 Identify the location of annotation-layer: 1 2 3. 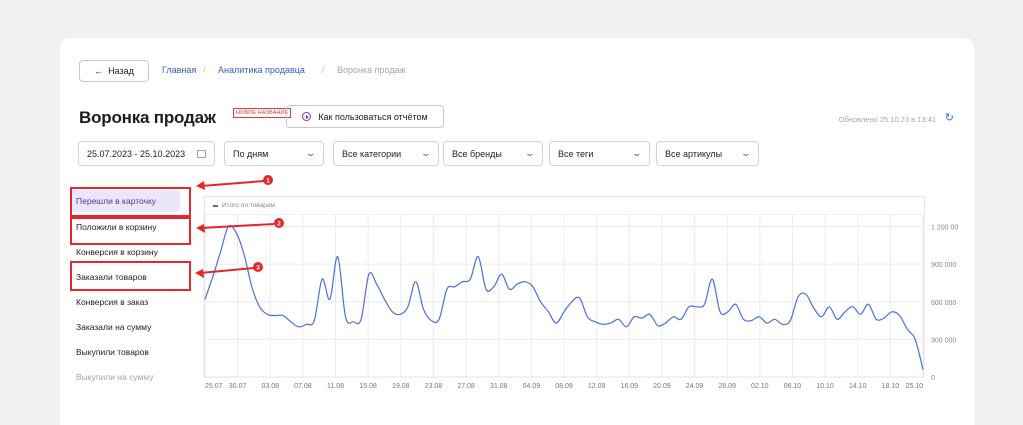
(177, 233).